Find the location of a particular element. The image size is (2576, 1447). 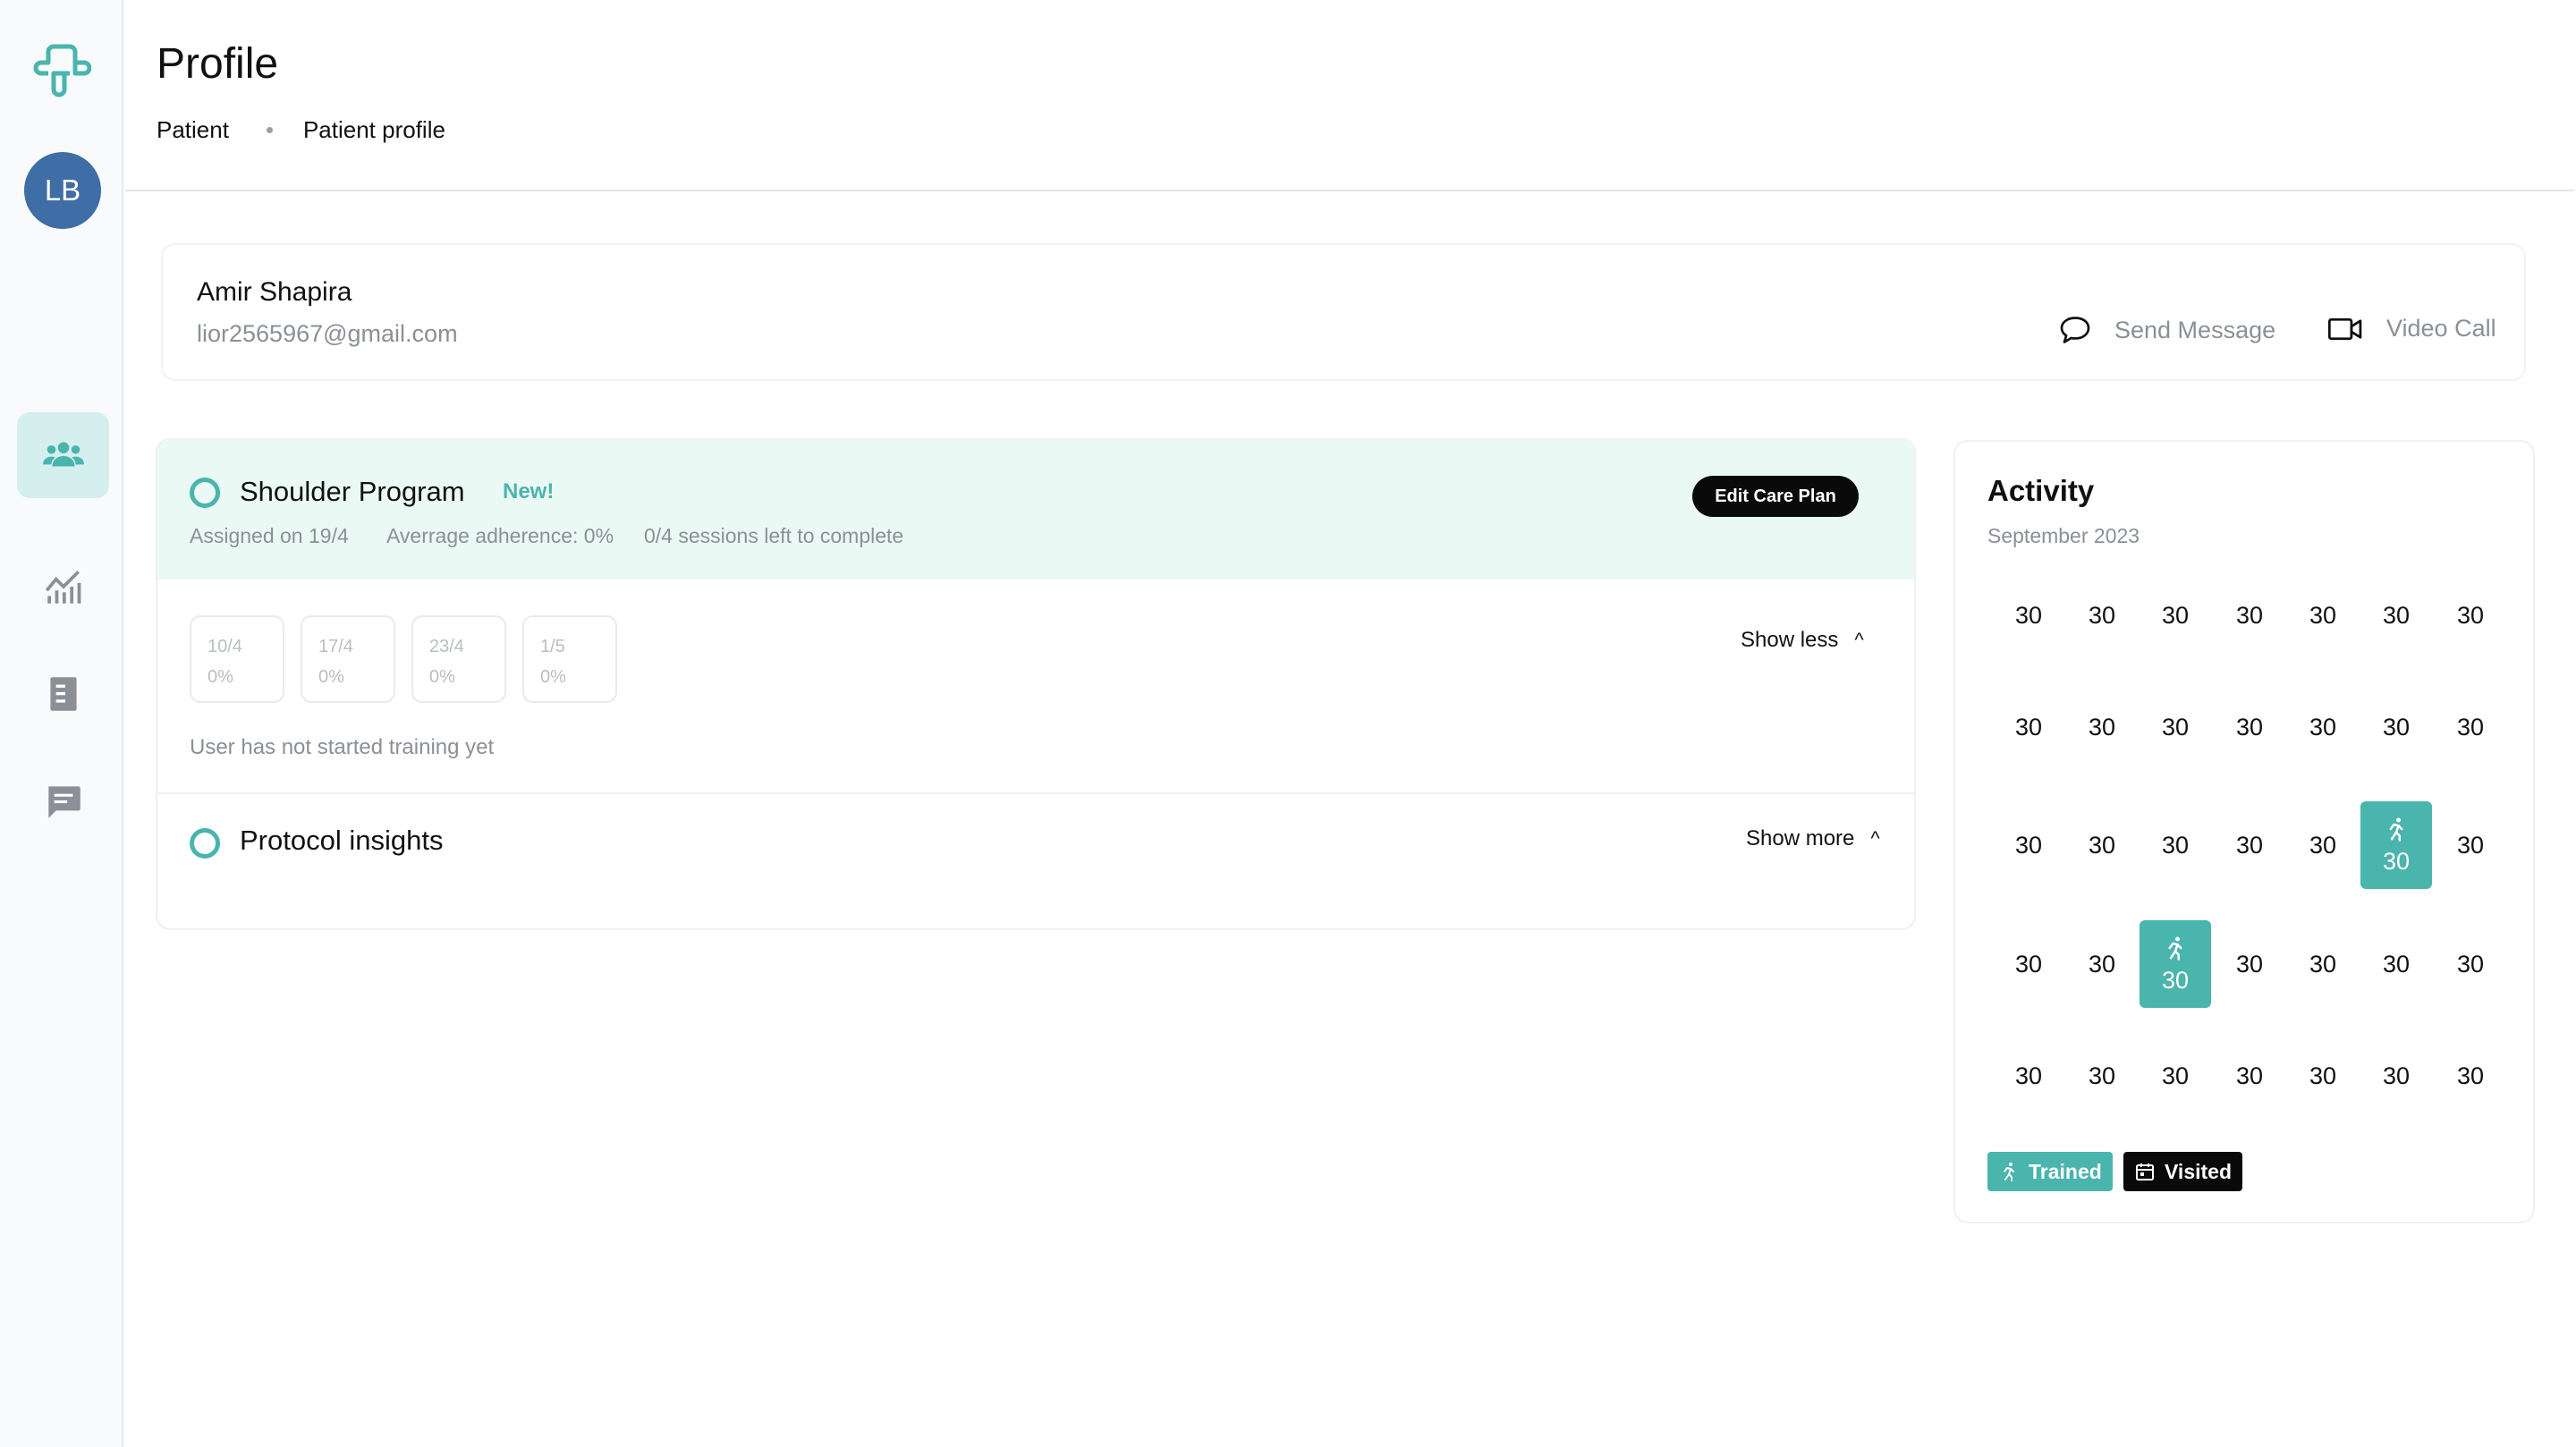

app-logo-icon is located at coordinates (62, 70).